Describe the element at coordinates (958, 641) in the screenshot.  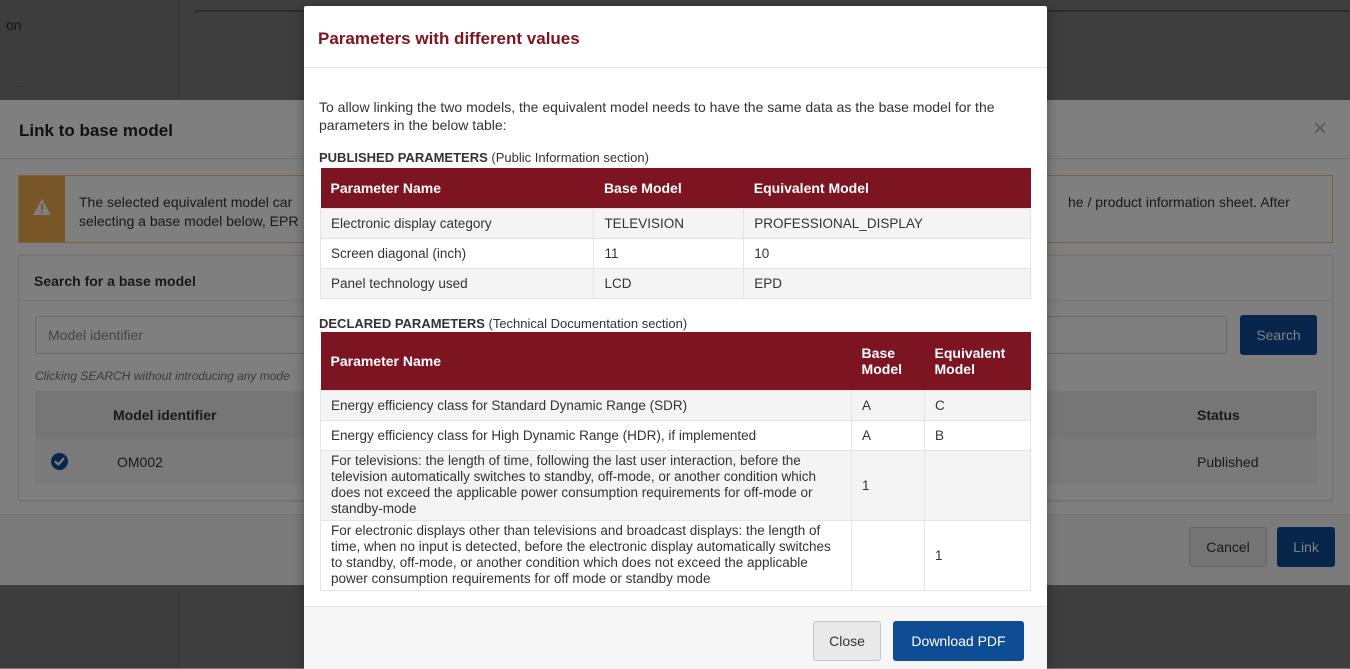
I see `download-pdf-button: Download PDF` at that location.